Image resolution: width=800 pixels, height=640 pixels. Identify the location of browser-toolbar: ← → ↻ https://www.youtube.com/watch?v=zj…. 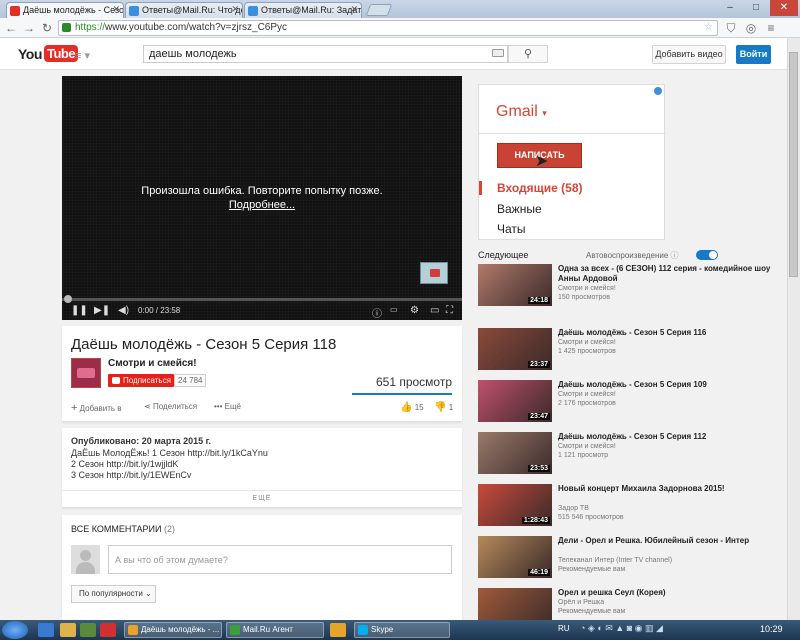
(400, 28).